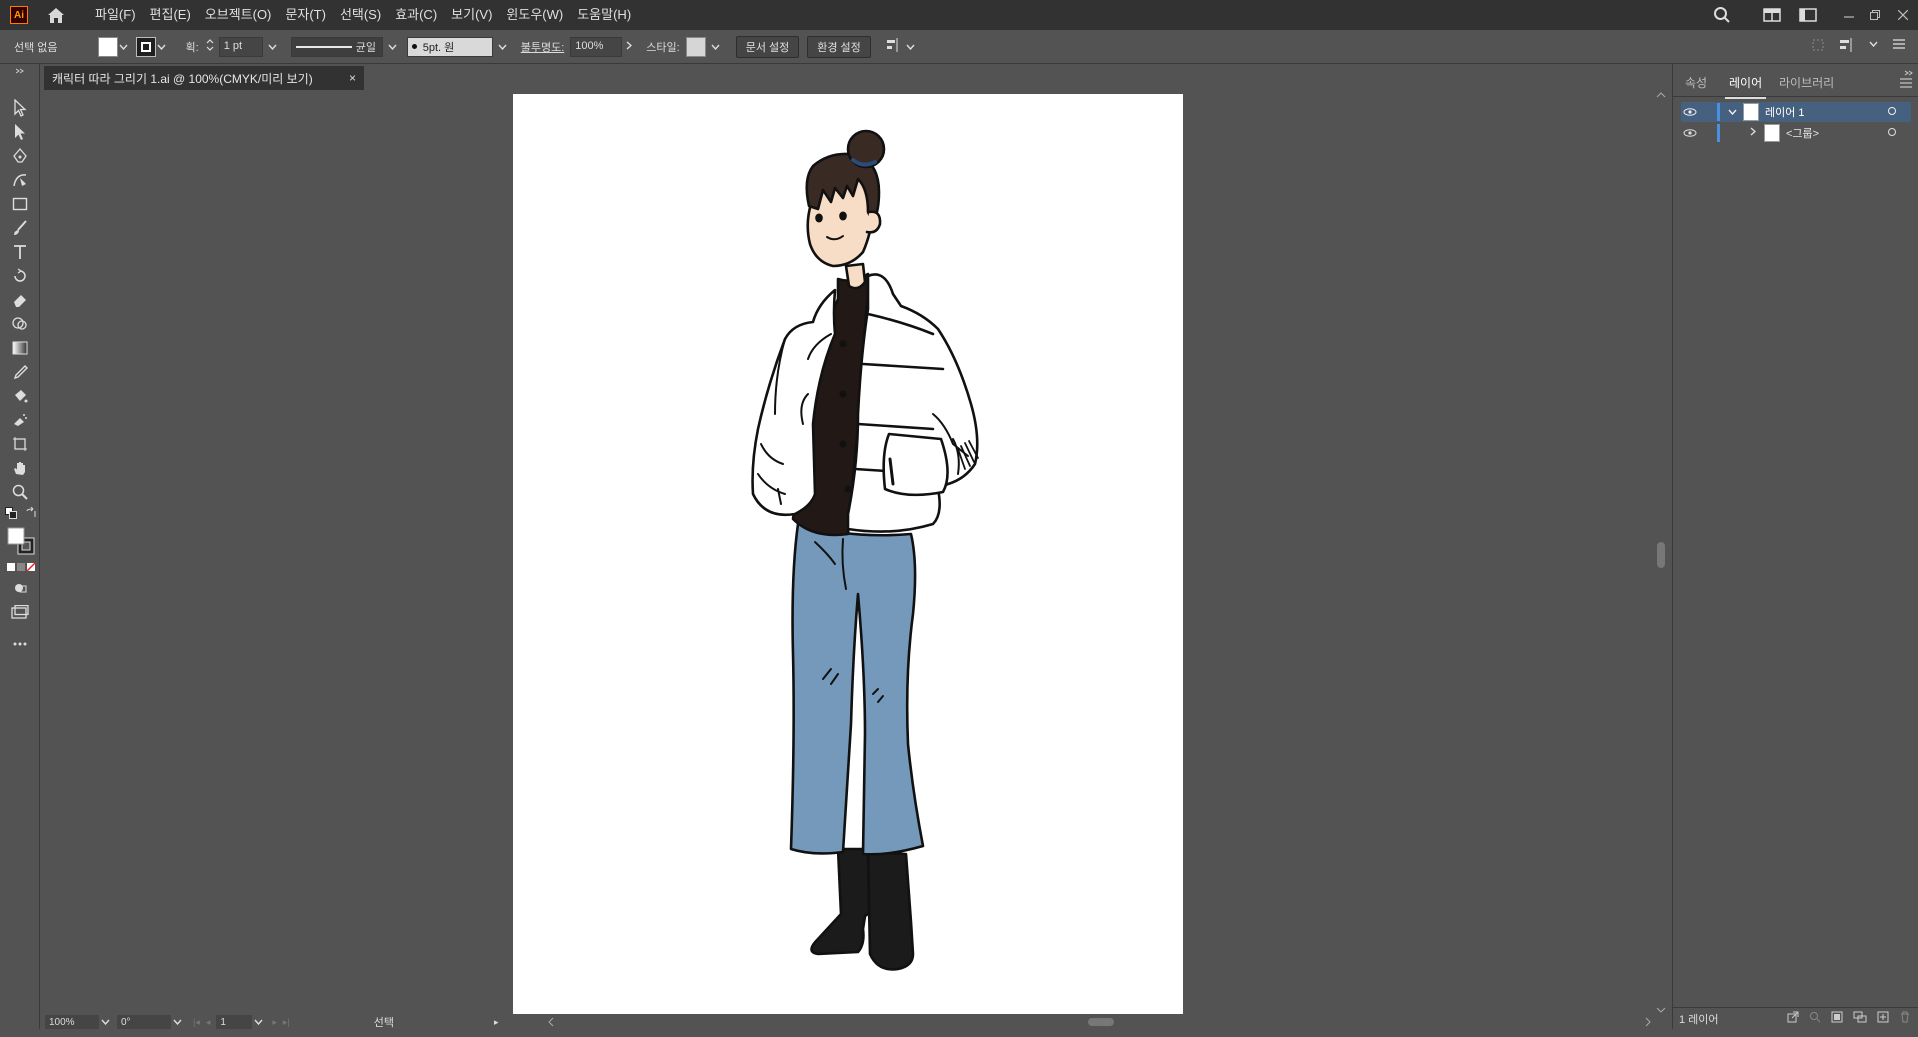  What do you see at coordinates (274, 1022) in the screenshot?
I see `next-artboard-icon: ▸` at bounding box center [274, 1022].